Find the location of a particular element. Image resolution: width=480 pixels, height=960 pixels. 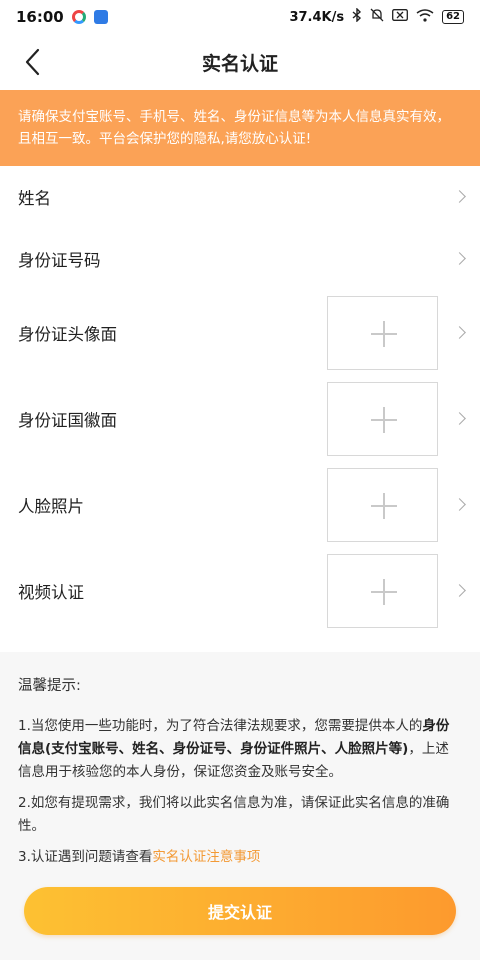

name-label: 姓名 is located at coordinates (34, 198).